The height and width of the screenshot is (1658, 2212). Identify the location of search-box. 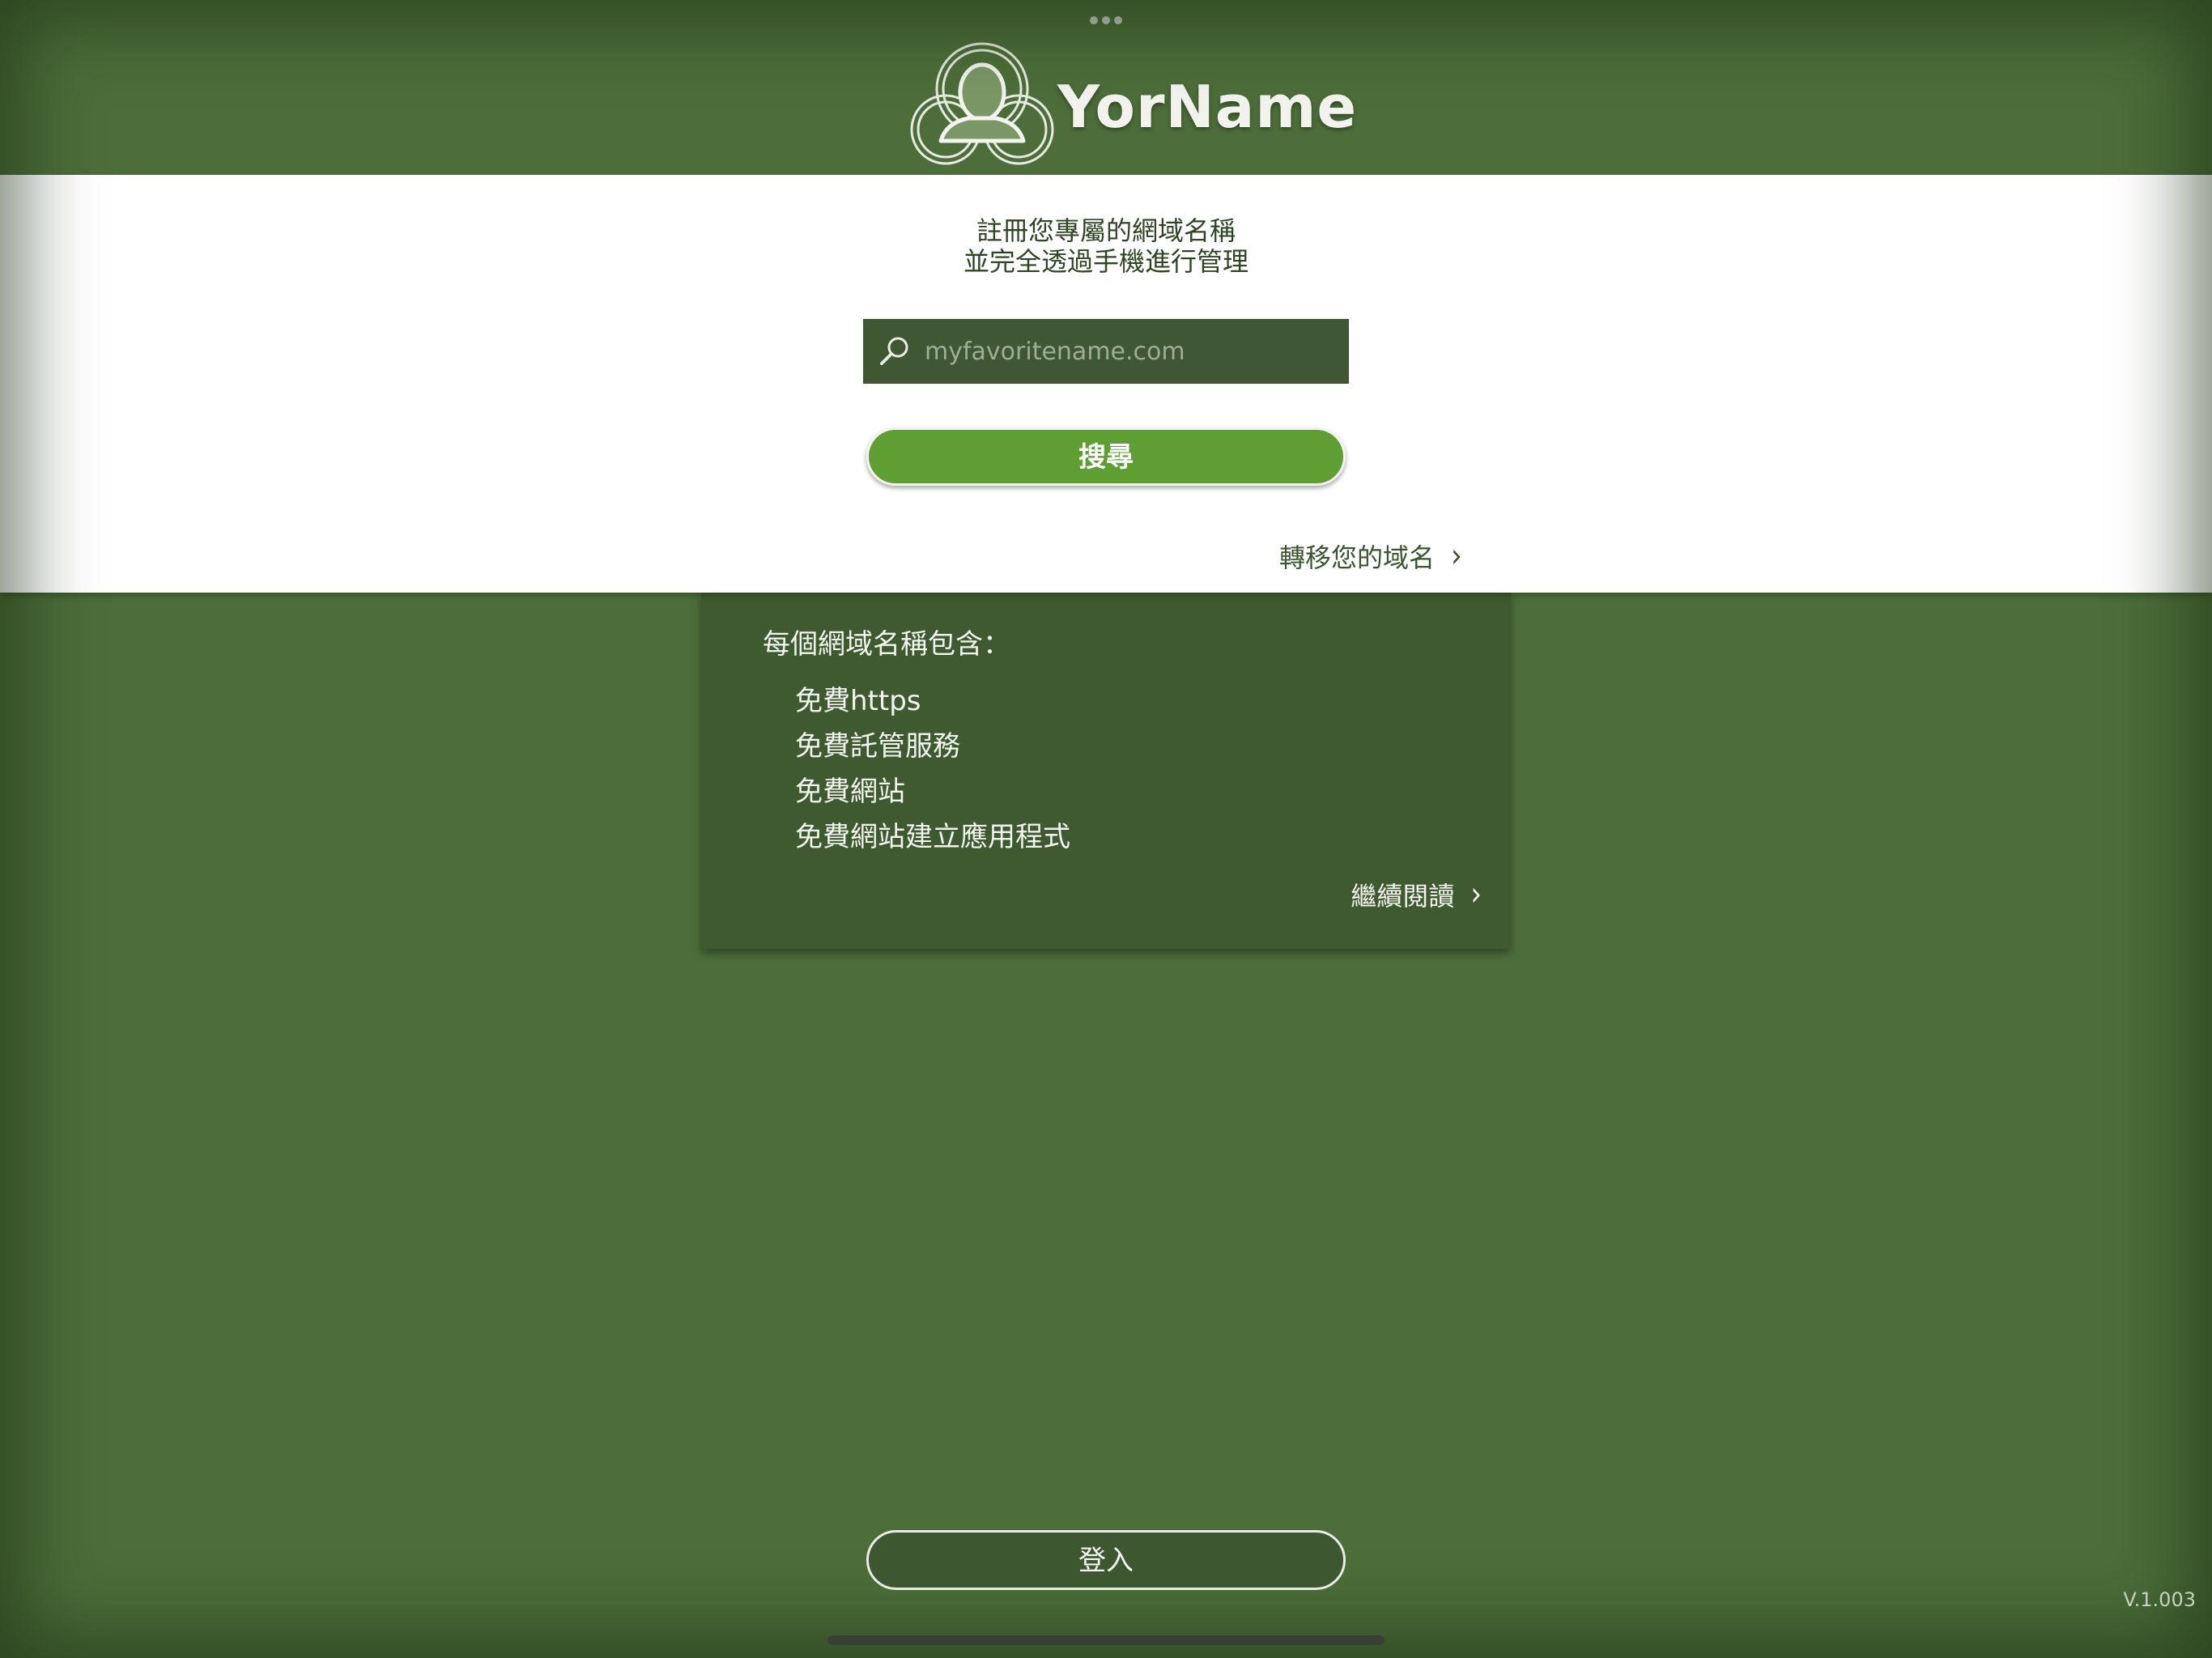
(1106, 351).